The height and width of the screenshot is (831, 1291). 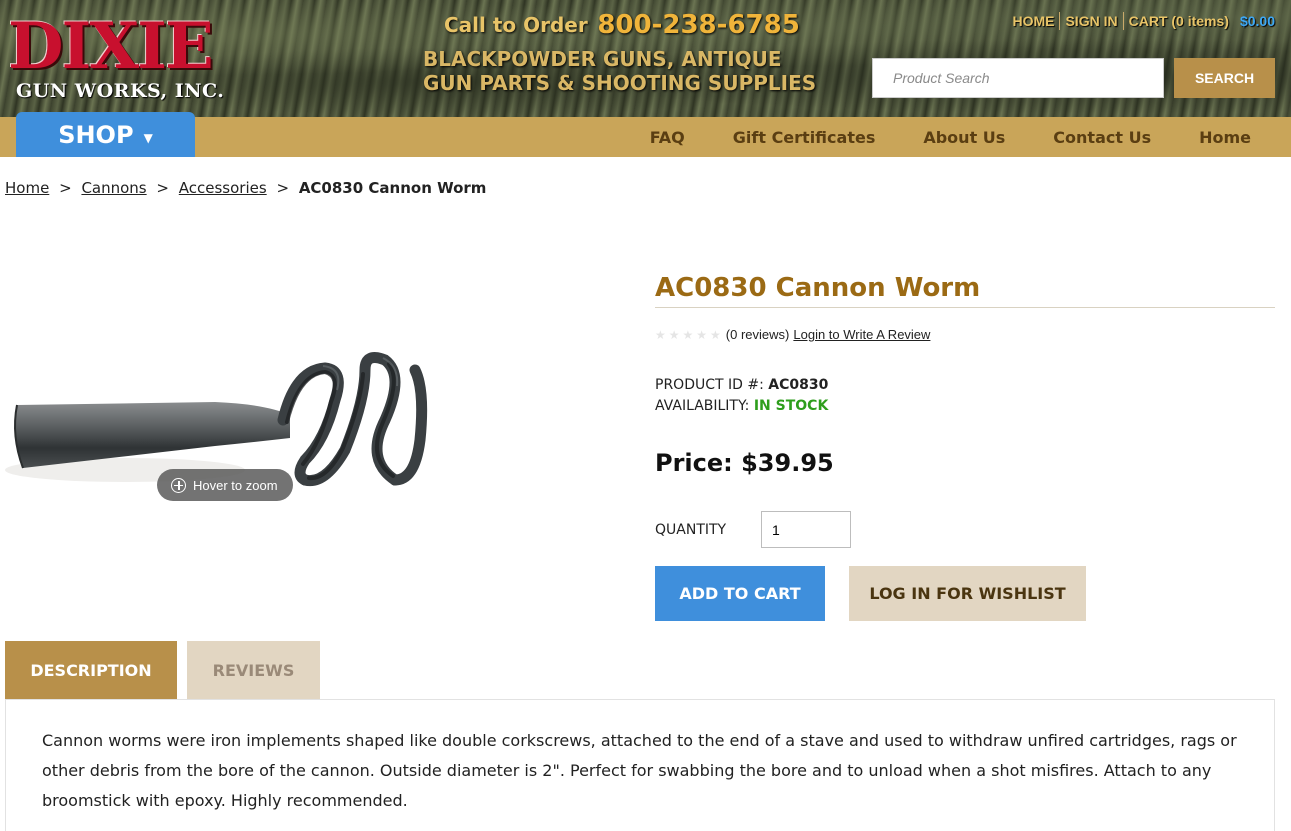 I want to click on breadcrumb-home: Home, so click(x=27, y=188).